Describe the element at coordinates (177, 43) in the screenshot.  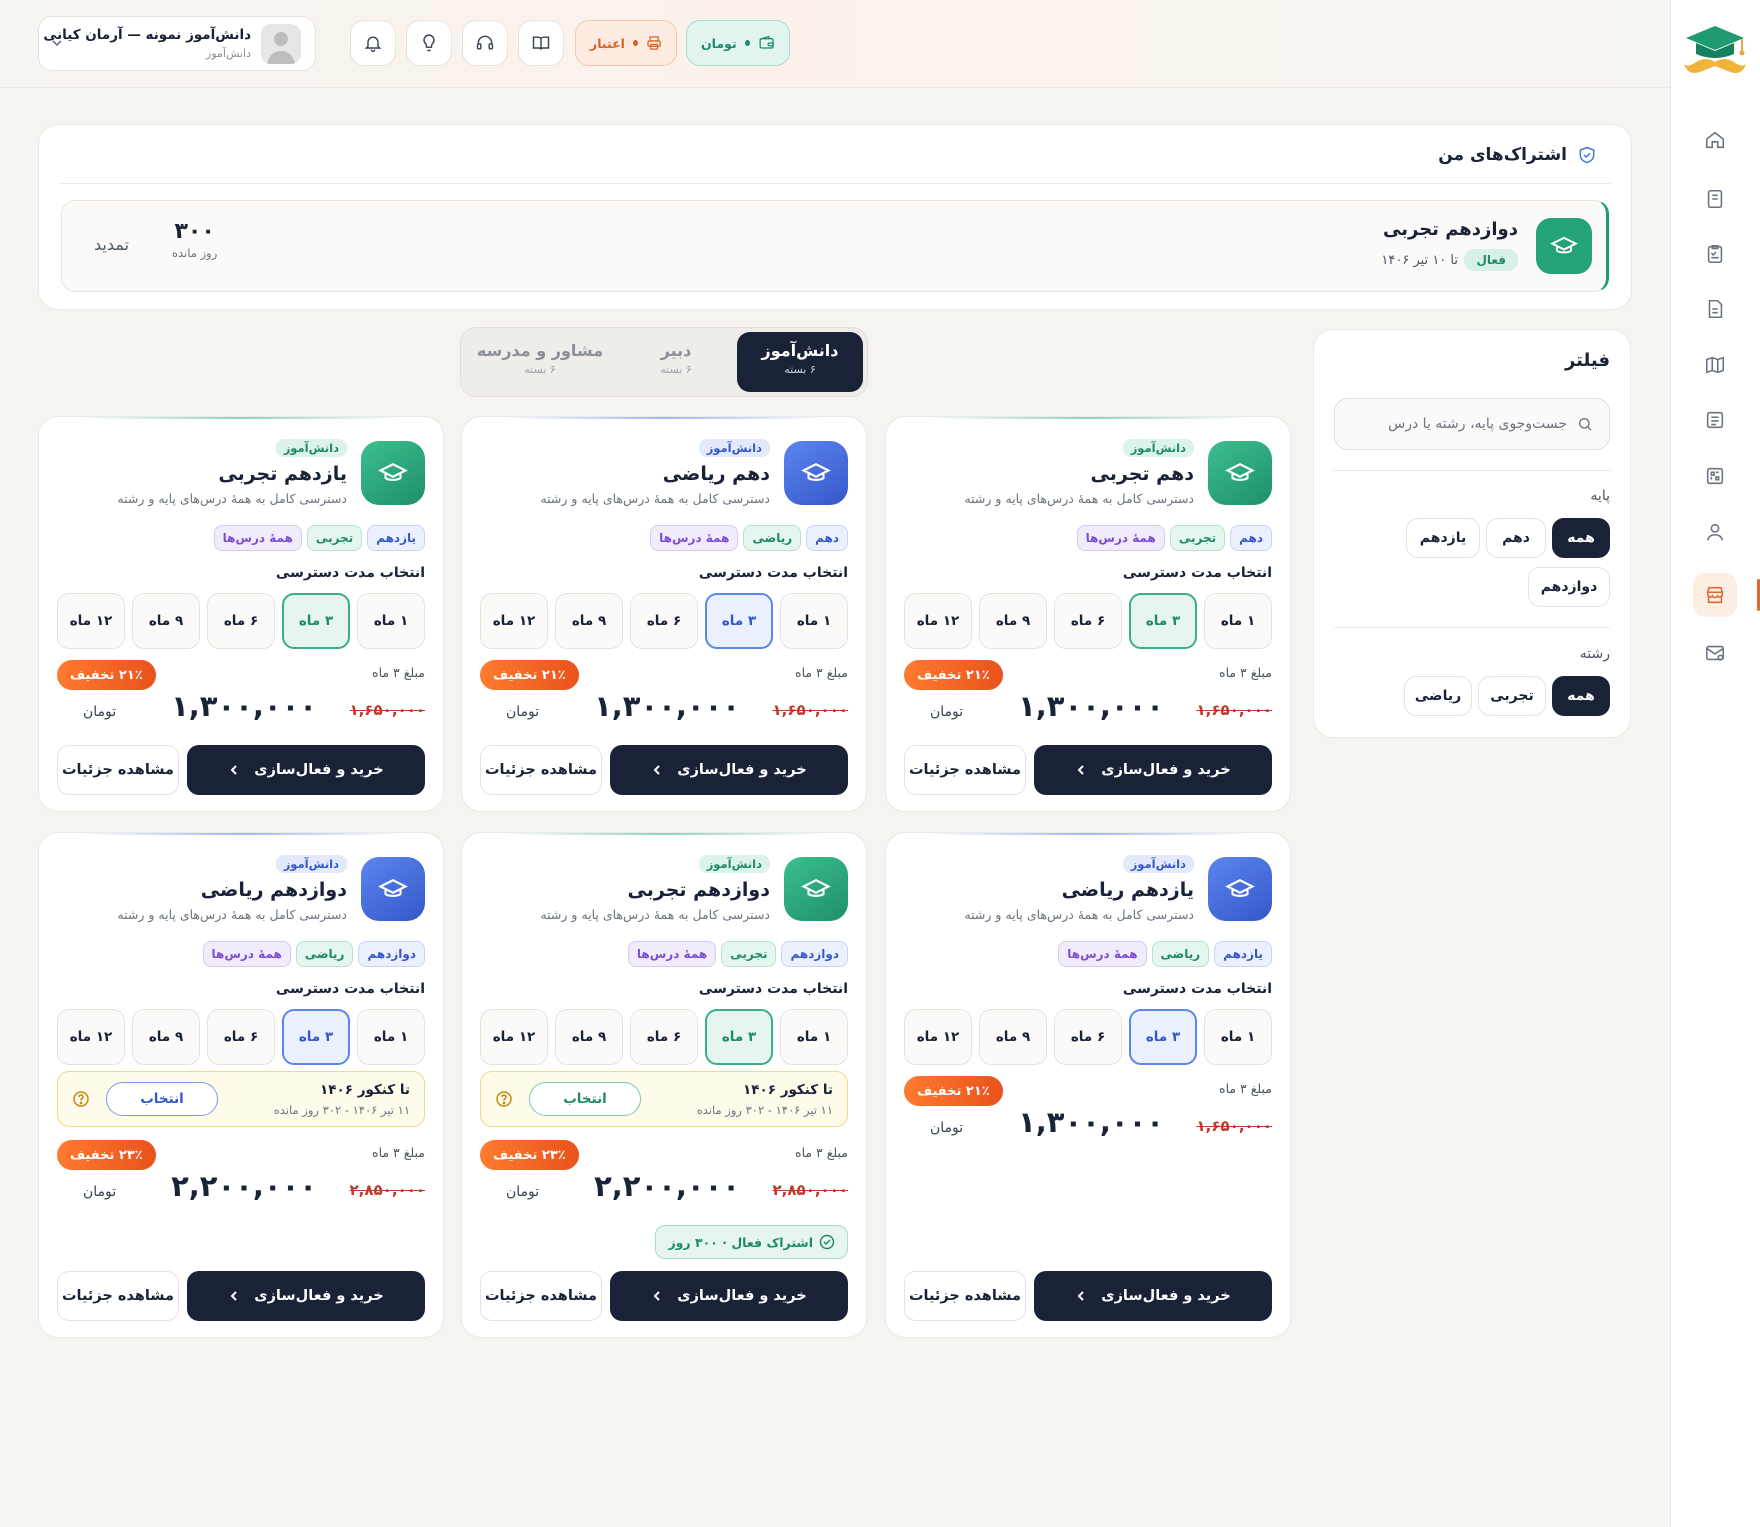
I see `user-profile-menu: دانش‌آموز نمونه — آرمان کیانی دانش‌آموز` at that location.